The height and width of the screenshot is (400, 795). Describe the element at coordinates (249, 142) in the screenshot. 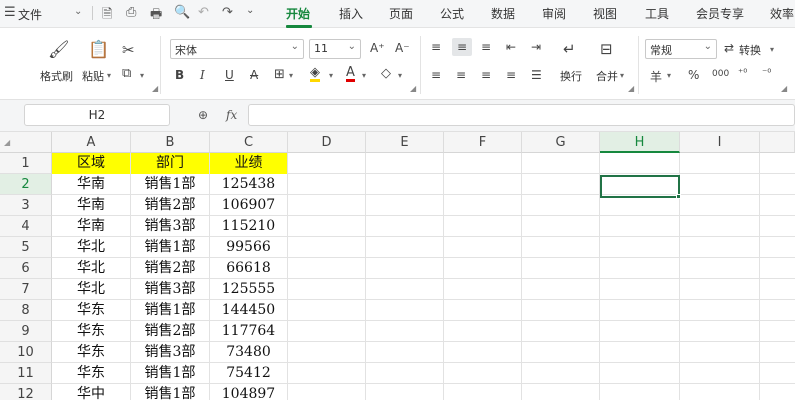

I see `column-header-c: C` at that location.